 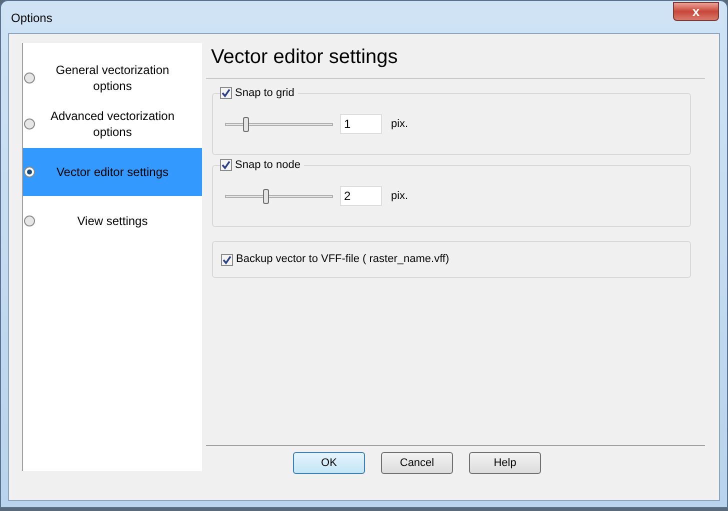 I want to click on panel-heading: Vector editor settings, so click(x=304, y=57).